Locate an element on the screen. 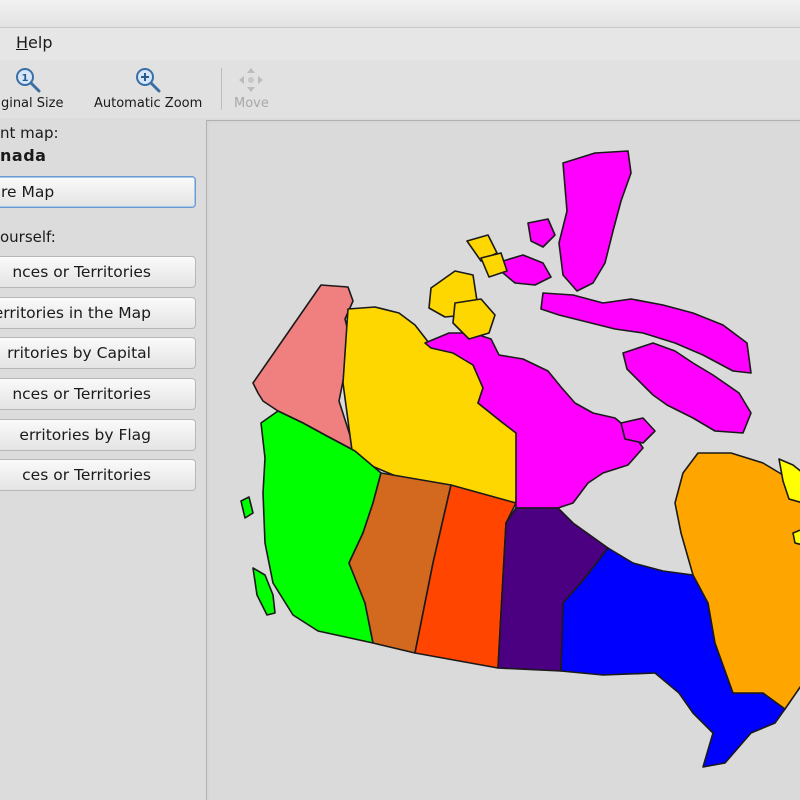  automatic-zoom-tool: Automatic Zoom is located at coordinates (148, 90).